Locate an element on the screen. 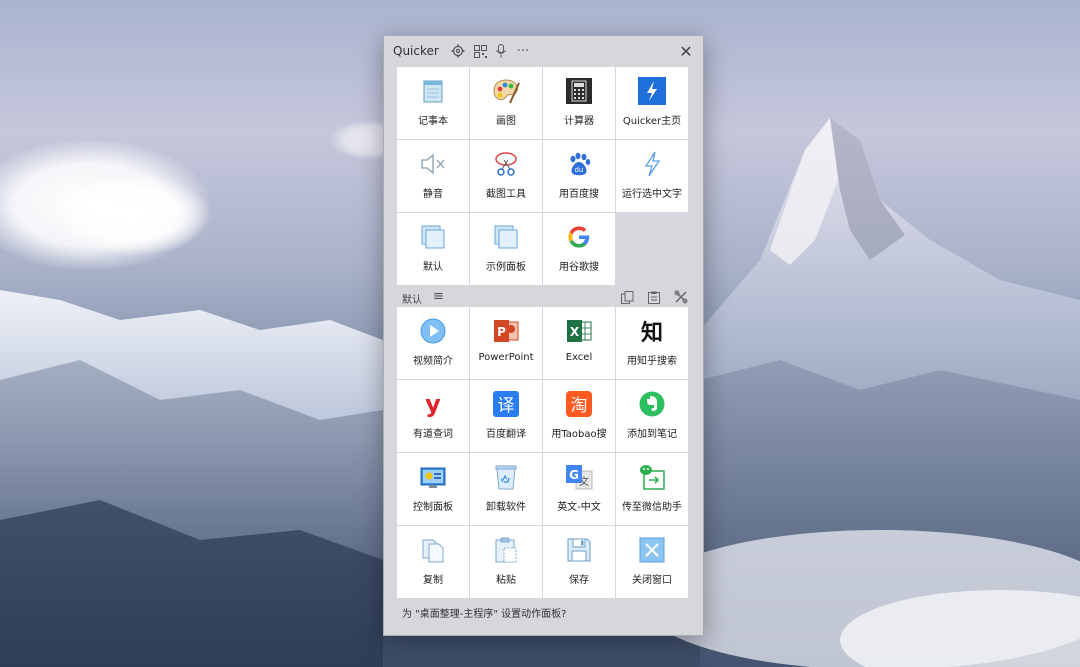 The image size is (1080, 667). microphone-icon is located at coordinates (501, 51).